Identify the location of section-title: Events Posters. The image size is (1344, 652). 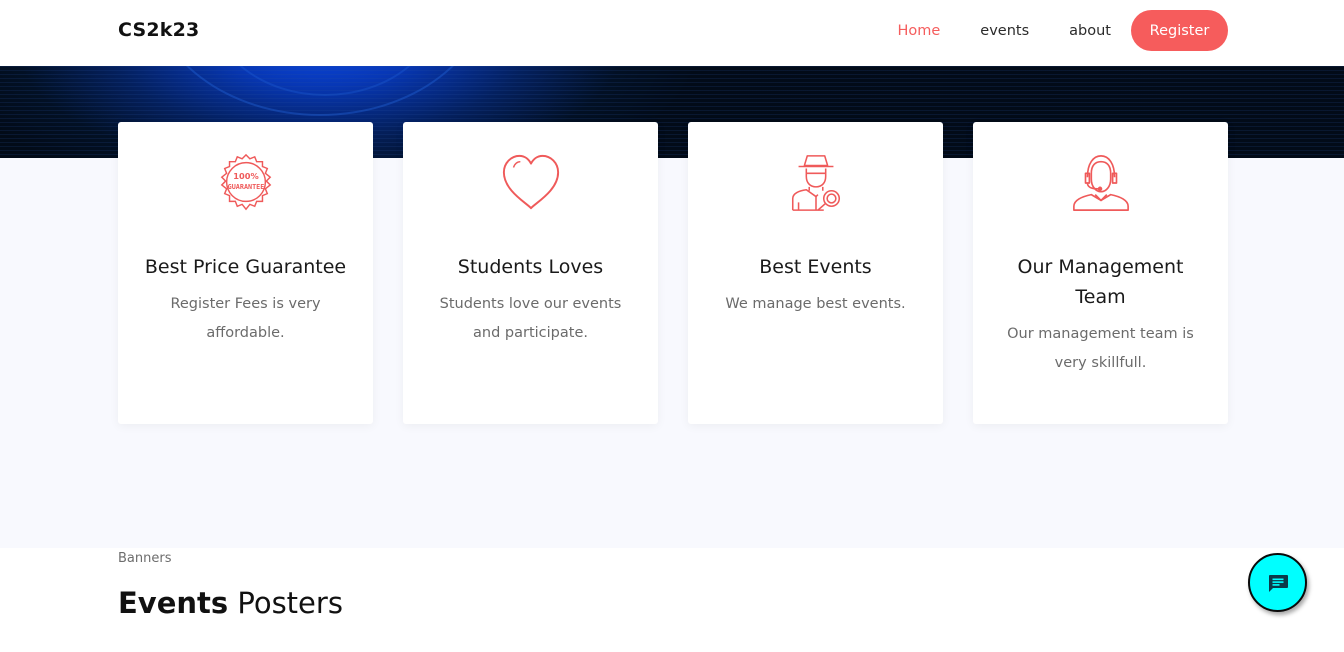
(230, 603).